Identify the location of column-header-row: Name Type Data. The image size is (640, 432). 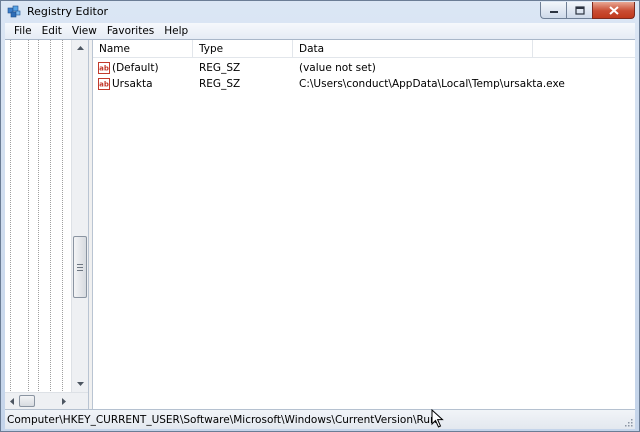
(364, 49).